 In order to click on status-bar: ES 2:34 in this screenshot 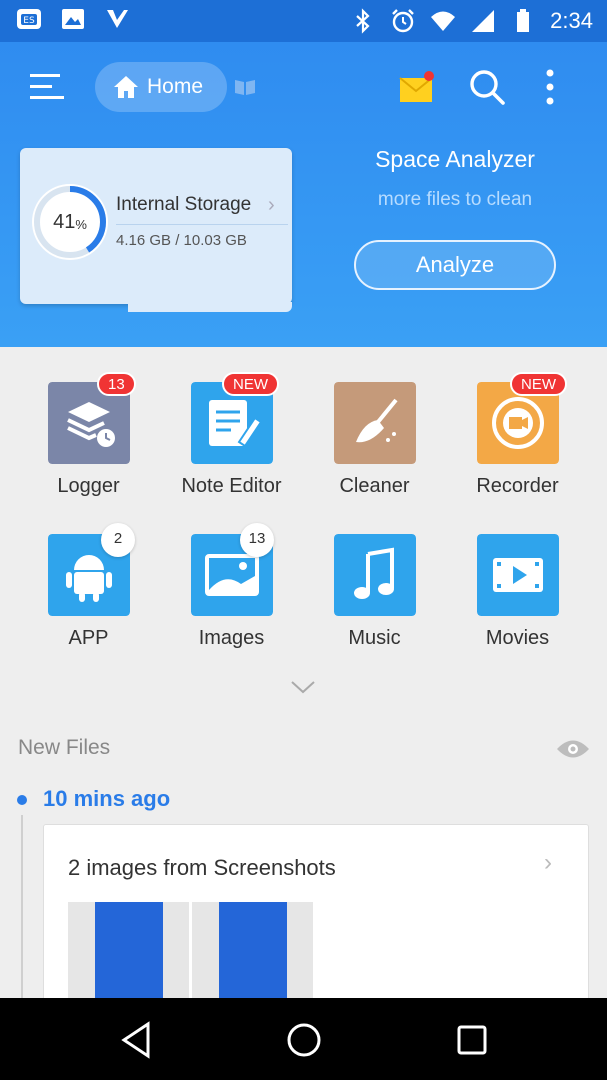, I will do `click(303, 21)`.